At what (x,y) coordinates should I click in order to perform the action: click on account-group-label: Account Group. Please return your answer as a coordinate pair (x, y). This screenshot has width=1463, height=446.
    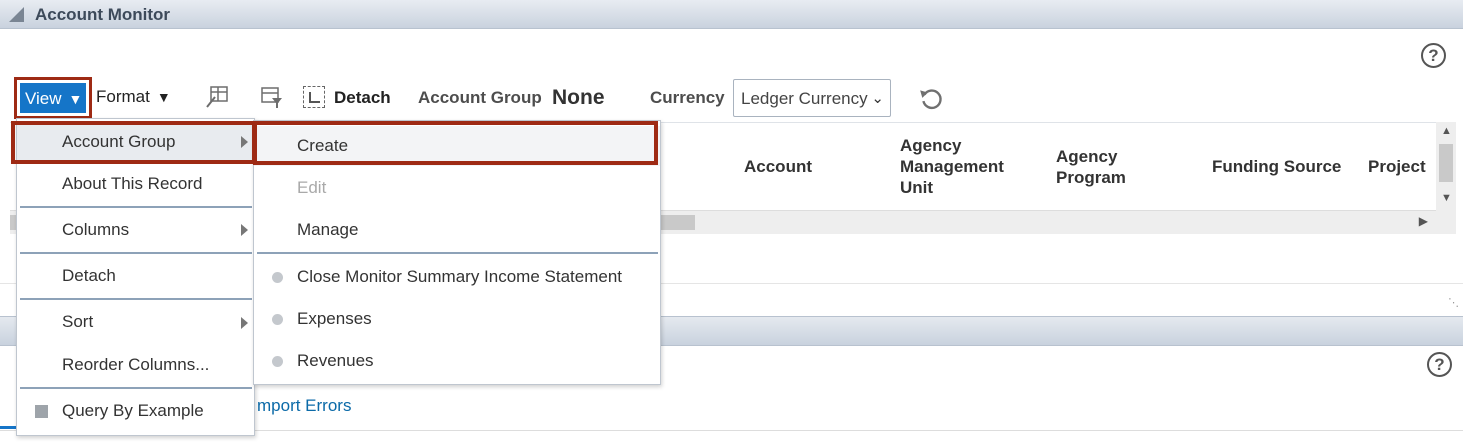
    Looking at the image, I should click on (480, 97).